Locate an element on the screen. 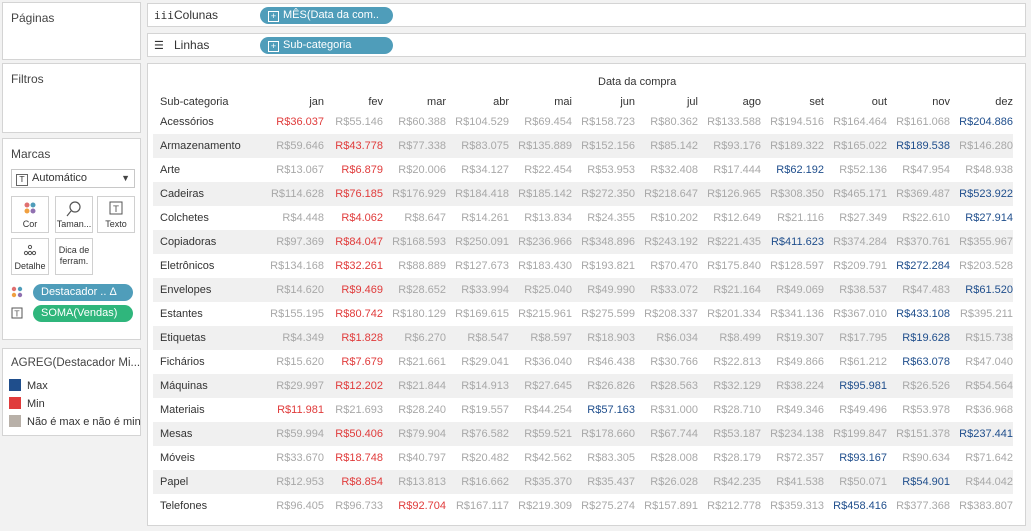 This screenshot has width=1031, height=531. value-cell: R$40.797 is located at coordinates (414, 458).